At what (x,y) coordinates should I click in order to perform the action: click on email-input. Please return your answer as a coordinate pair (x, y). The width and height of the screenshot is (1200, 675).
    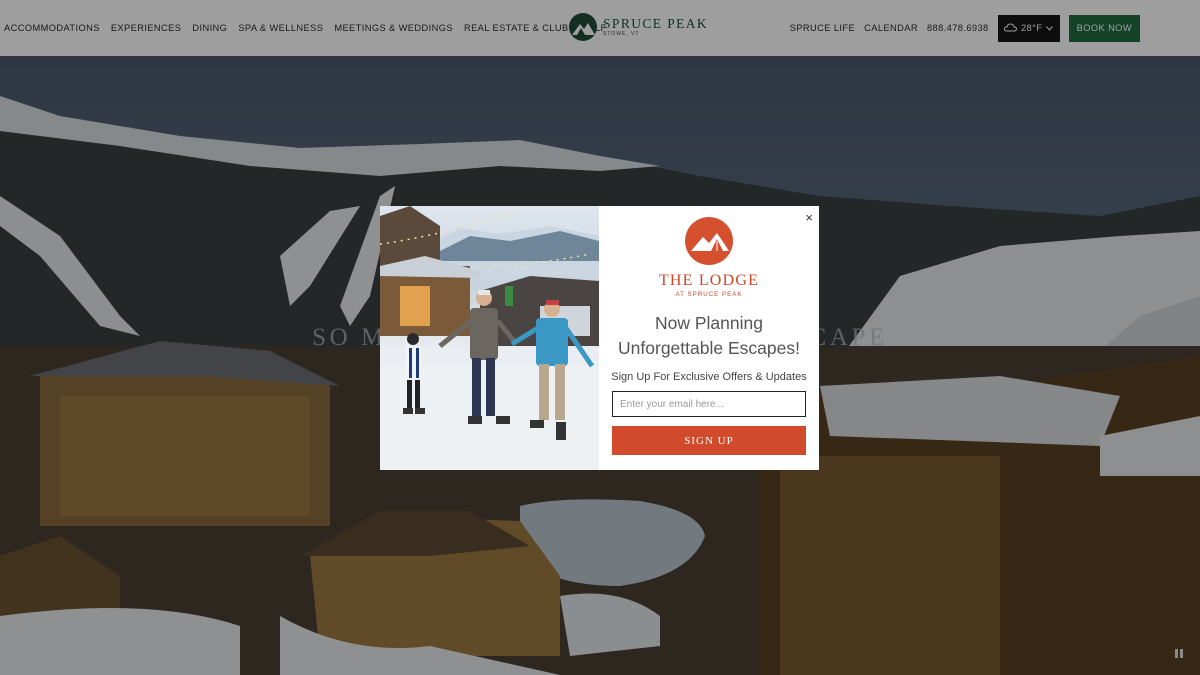
    Looking at the image, I should click on (709, 404).